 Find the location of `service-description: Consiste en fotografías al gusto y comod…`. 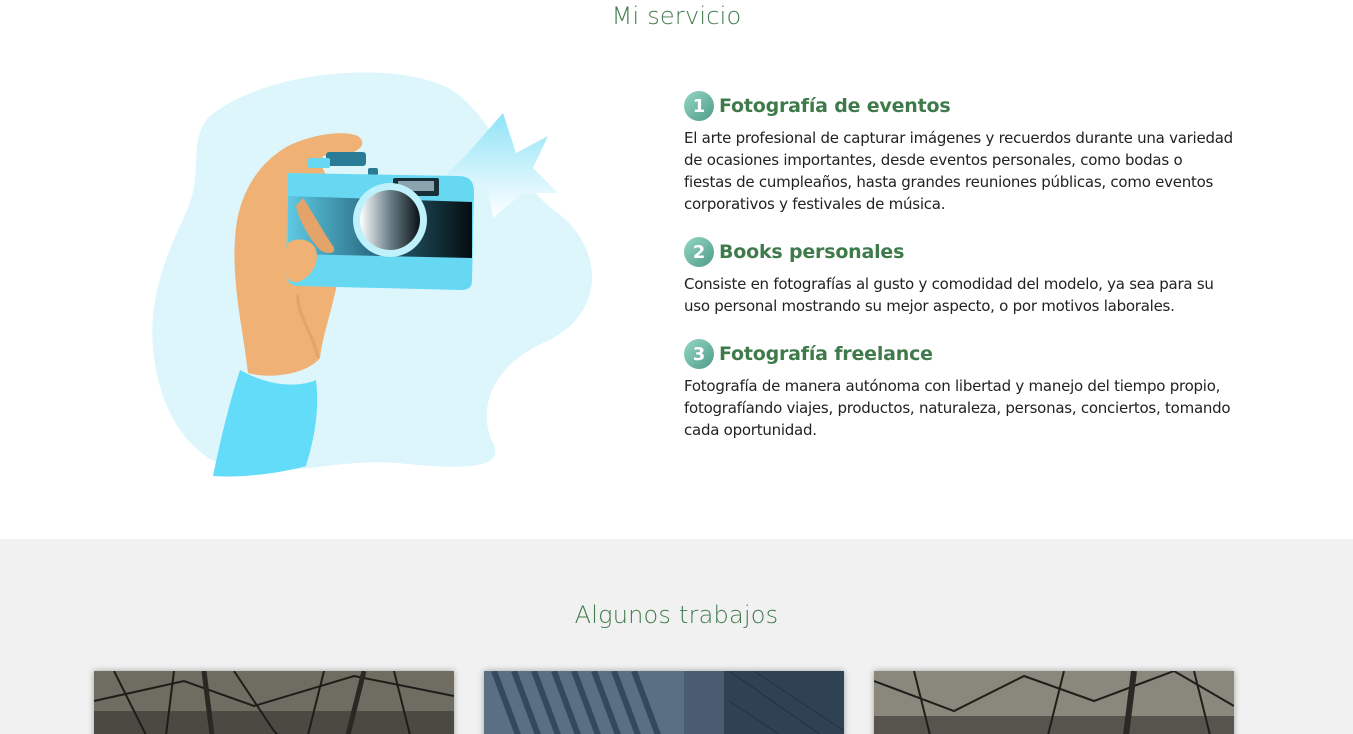

service-description: Consiste en fotografías al gusto y comod… is located at coordinates (949, 295).